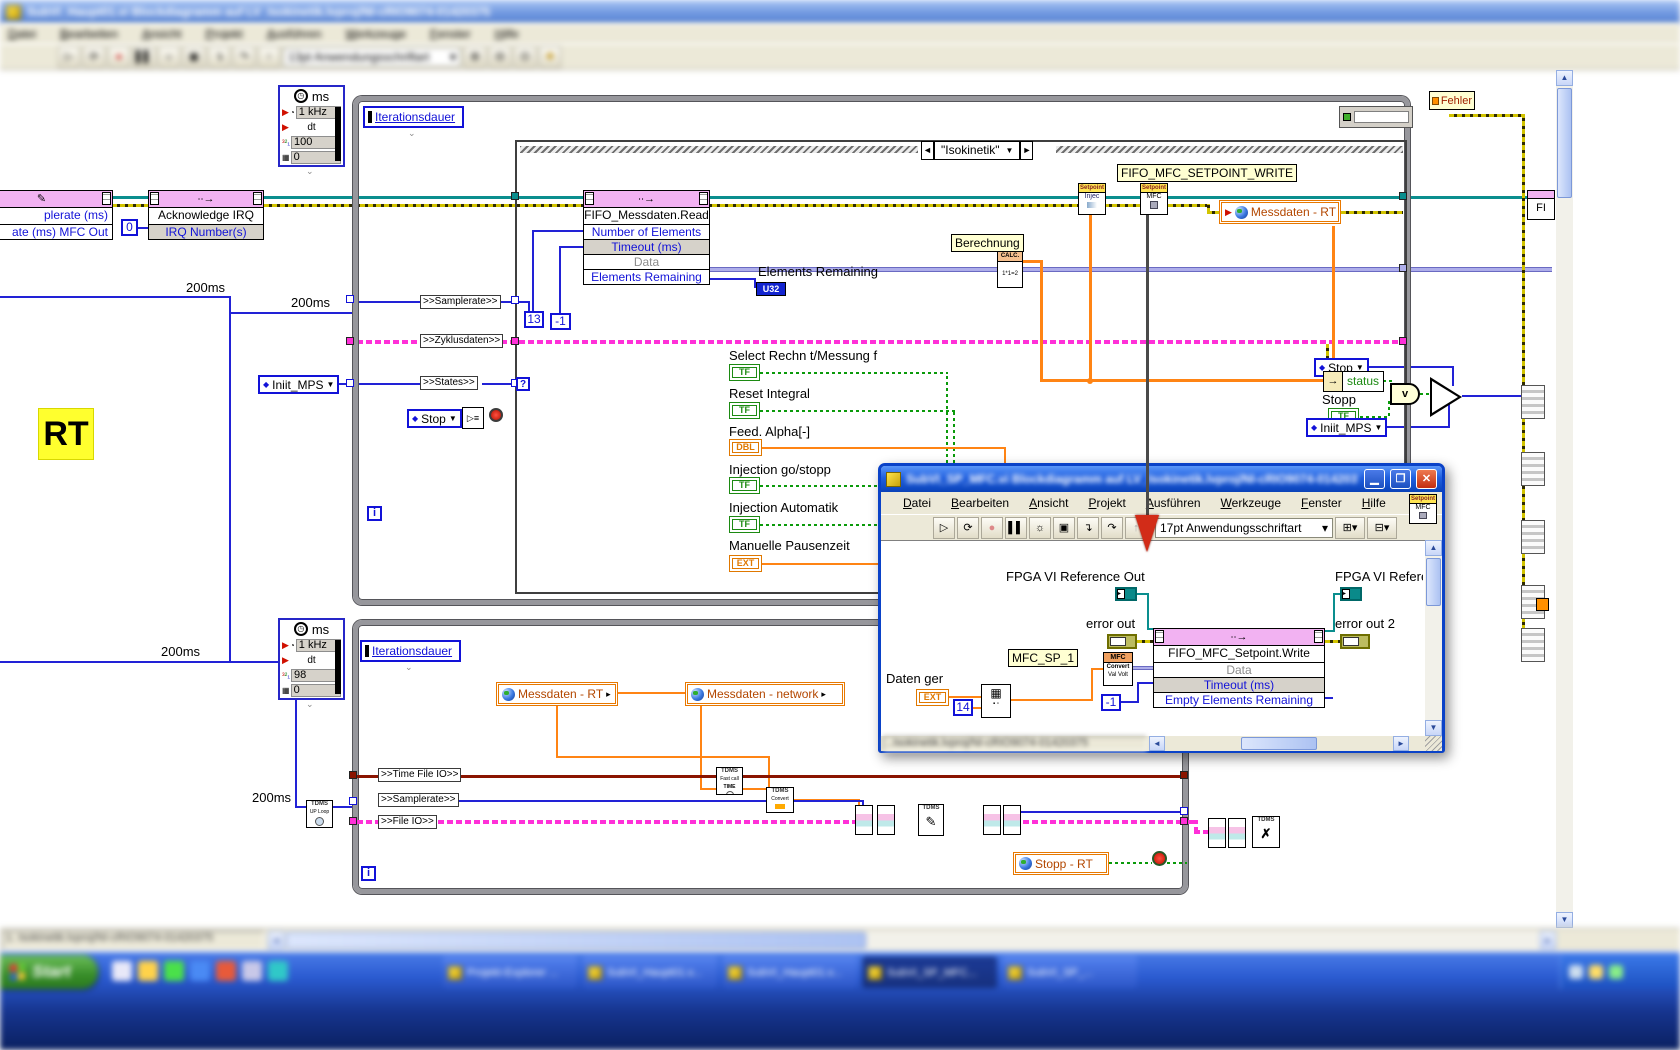 The height and width of the screenshot is (1050, 1680). I want to click on constant-13: 13, so click(534, 319).